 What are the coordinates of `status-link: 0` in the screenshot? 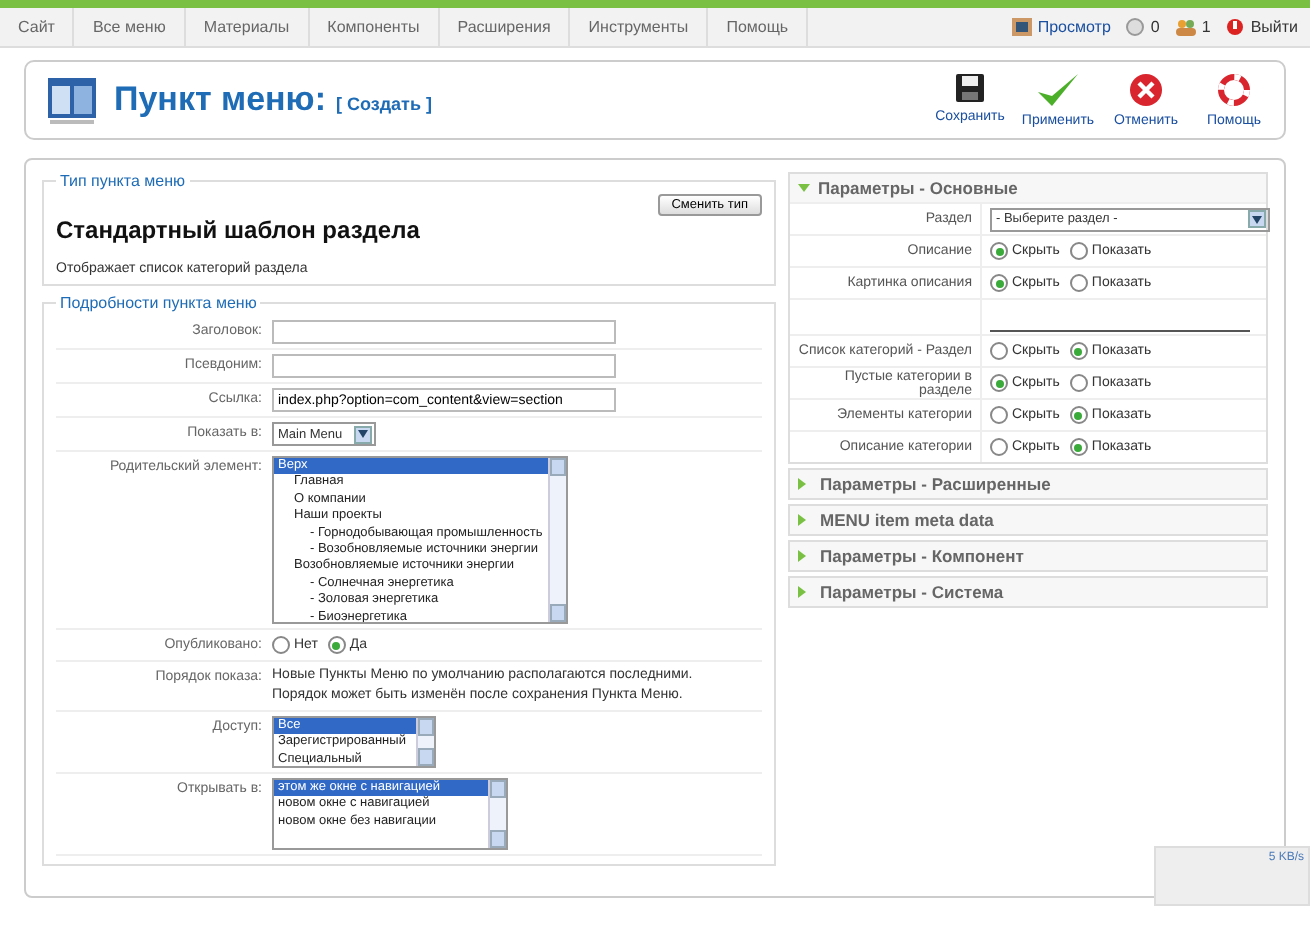 It's located at (1143, 27).